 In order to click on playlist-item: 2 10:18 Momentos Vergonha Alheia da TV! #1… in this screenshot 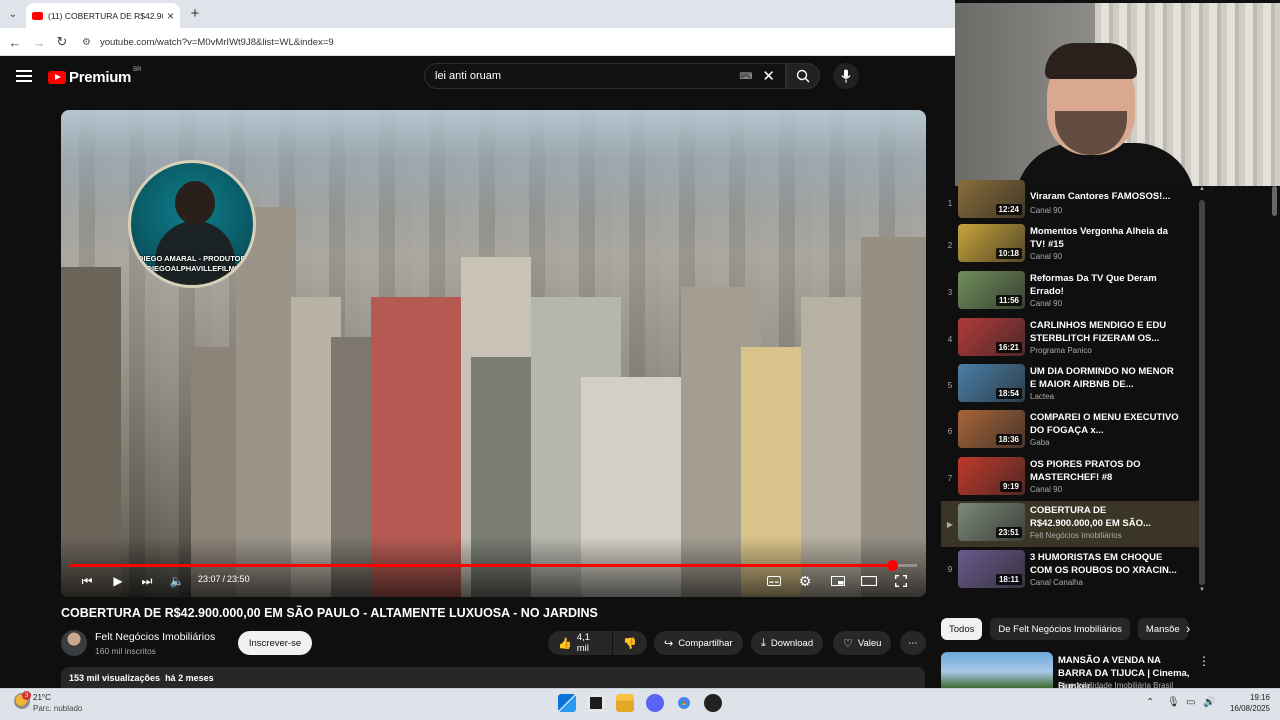, I will do `click(1070, 245)`.